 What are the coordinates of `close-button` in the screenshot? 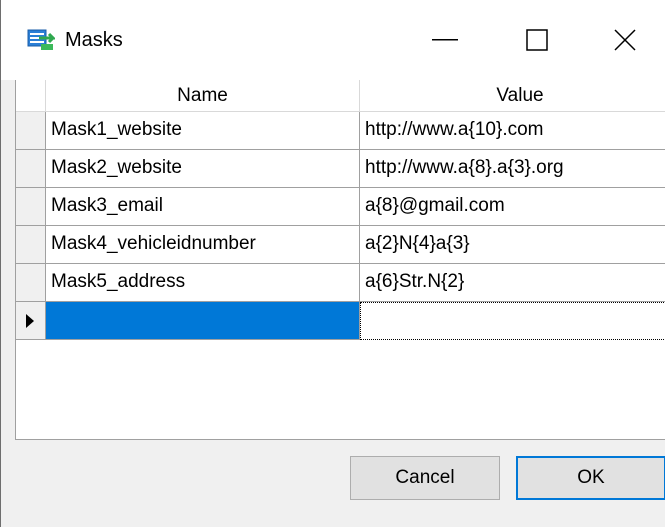 It's located at (625, 40).